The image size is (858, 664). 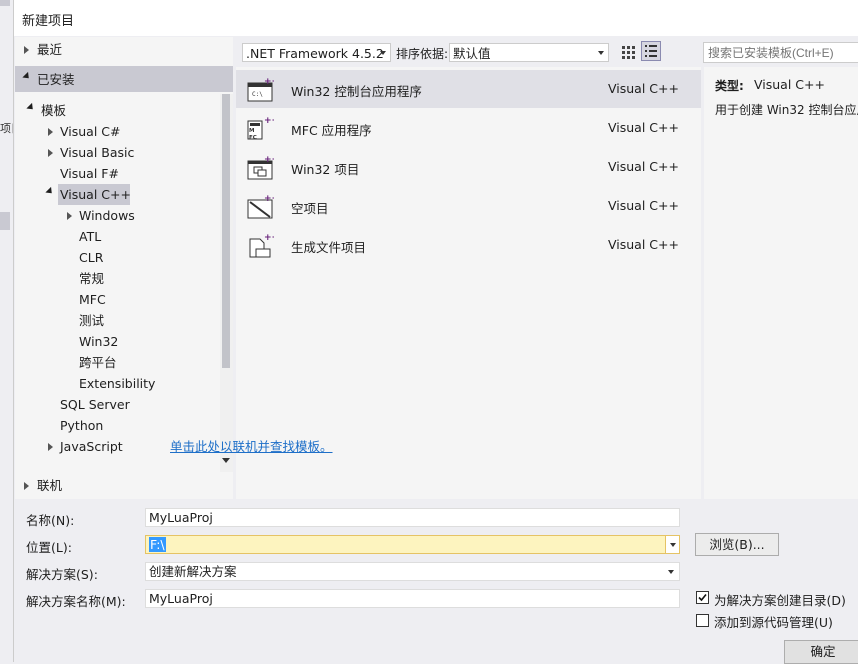 What do you see at coordinates (5, 221) in the screenshot?
I see `background-selection` at bounding box center [5, 221].